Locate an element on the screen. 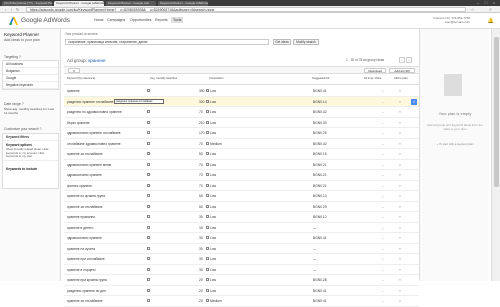 The height and width of the screenshot is (307, 500). targeting-location: All locations is located at coordinates (30, 64).